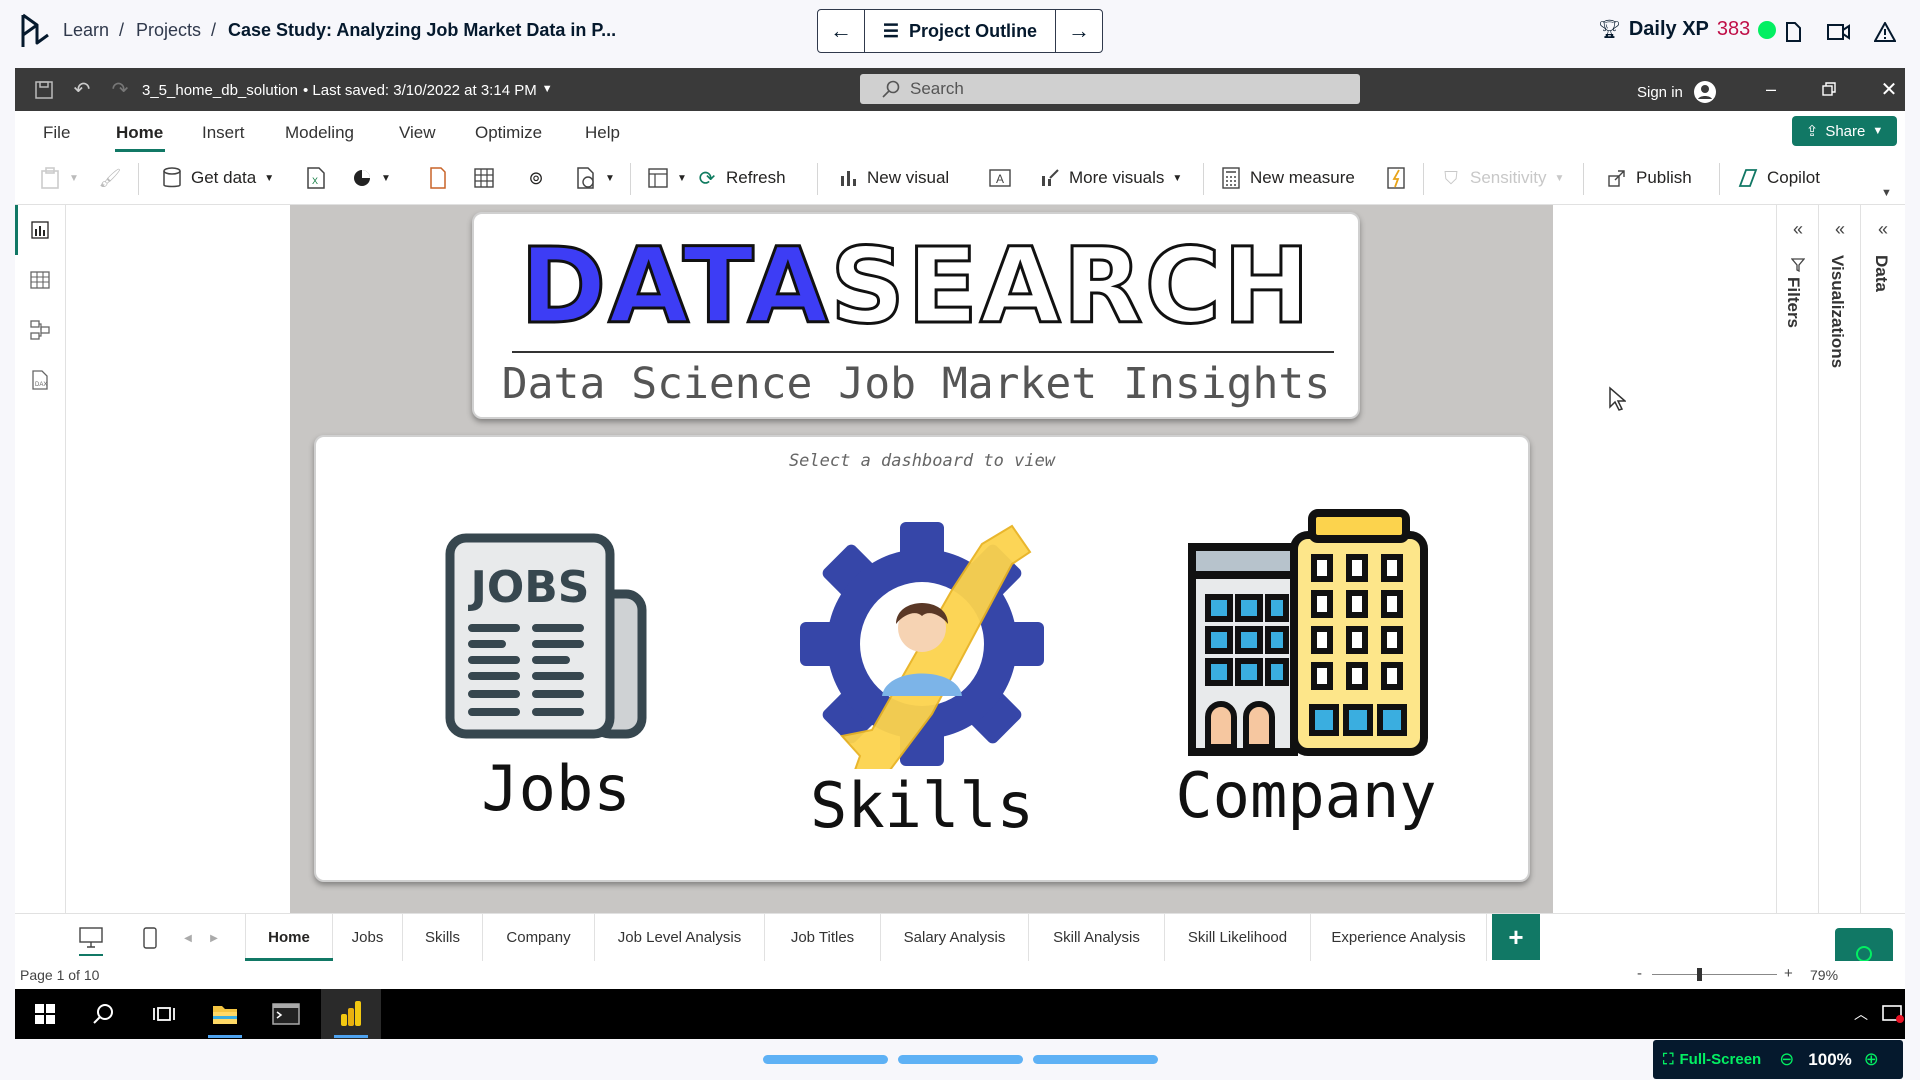 This screenshot has width=1920, height=1080. I want to click on tab-company: Company, so click(539, 937).